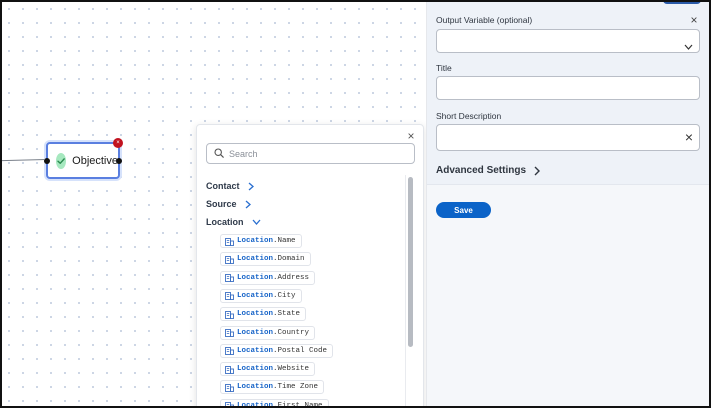  What do you see at coordinates (284, 241) in the screenshot?
I see `variable-field: .Name` at bounding box center [284, 241].